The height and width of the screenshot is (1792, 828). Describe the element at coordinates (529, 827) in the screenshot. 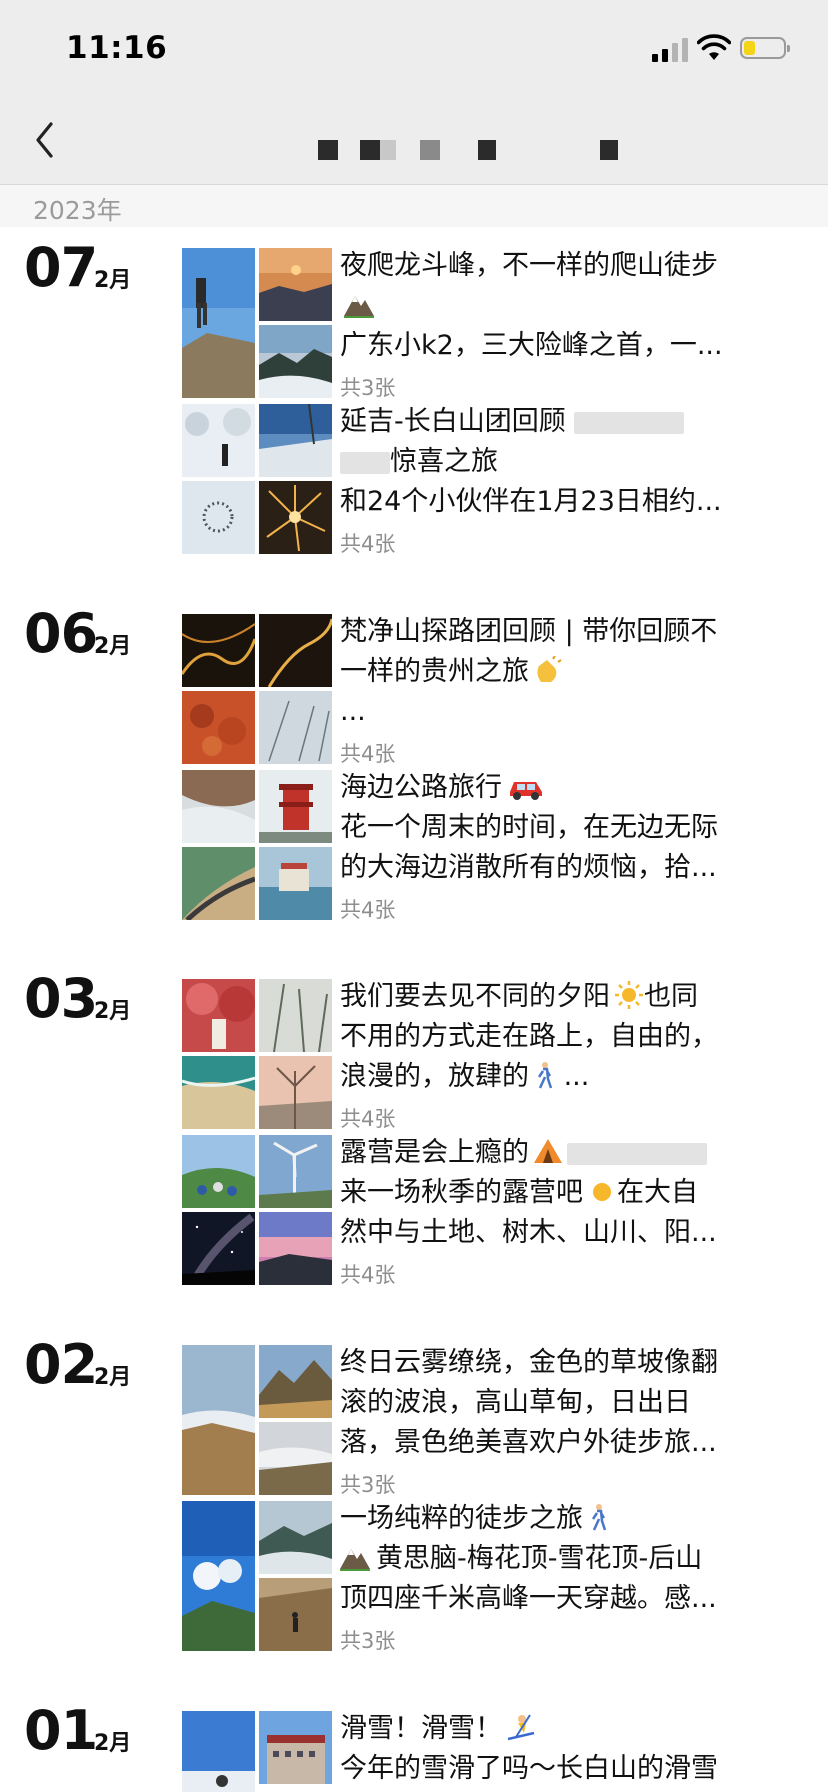

I see `post-line: 花一个周末的时间，在无边无际` at that location.